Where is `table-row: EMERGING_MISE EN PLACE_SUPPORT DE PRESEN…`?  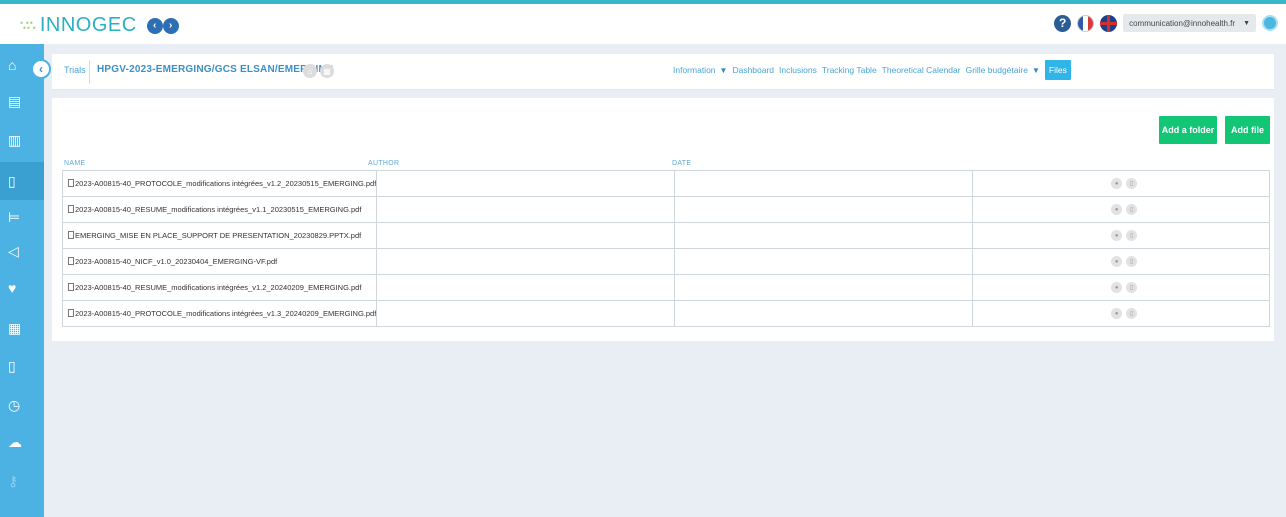
table-row: EMERGING_MISE EN PLACE_SUPPORT DE PRESEN… is located at coordinates (665, 235).